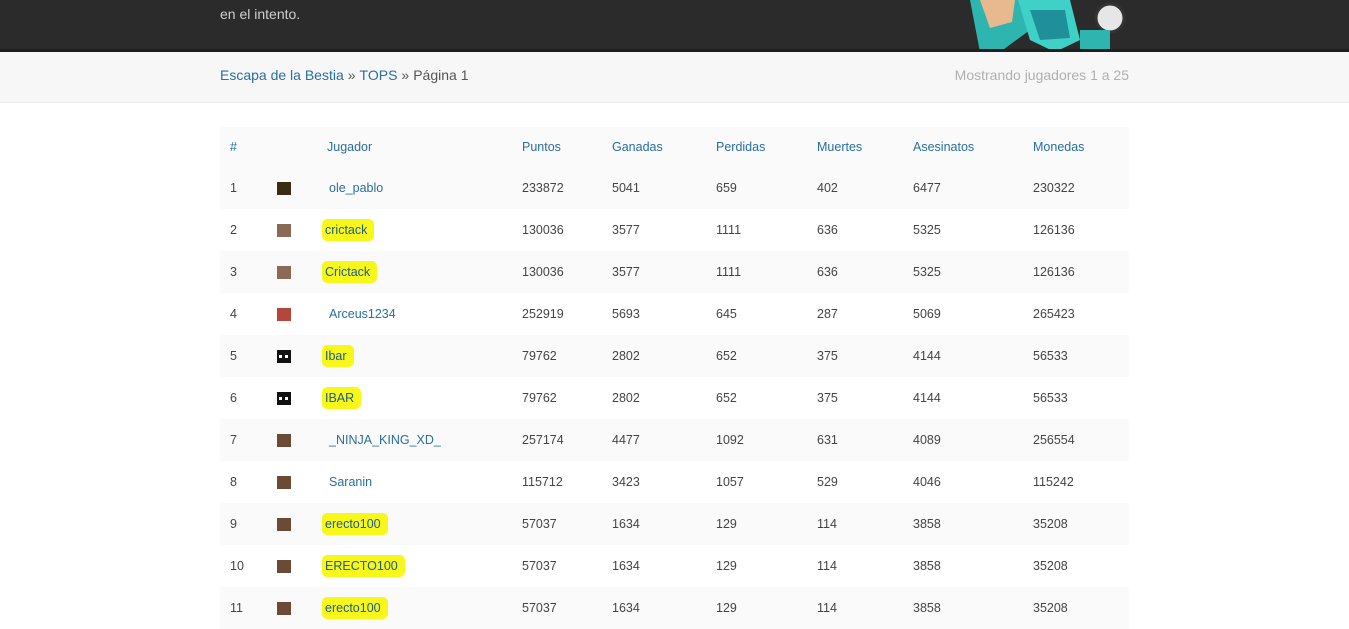  What do you see at coordinates (342, 398) in the screenshot?
I see `player-name-link: IBAR` at bounding box center [342, 398].